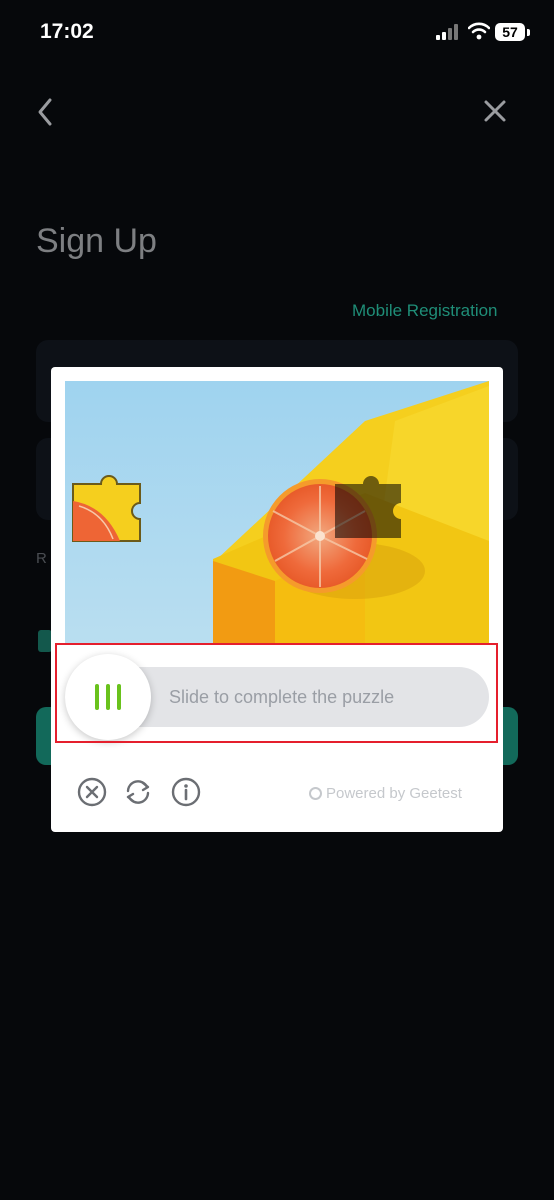 This screenshot has height=1200, width=554. Describe the element at coordinates (394, 793) in the screenshot. I see `powered-by-text: Powered by Geetest` at that location.